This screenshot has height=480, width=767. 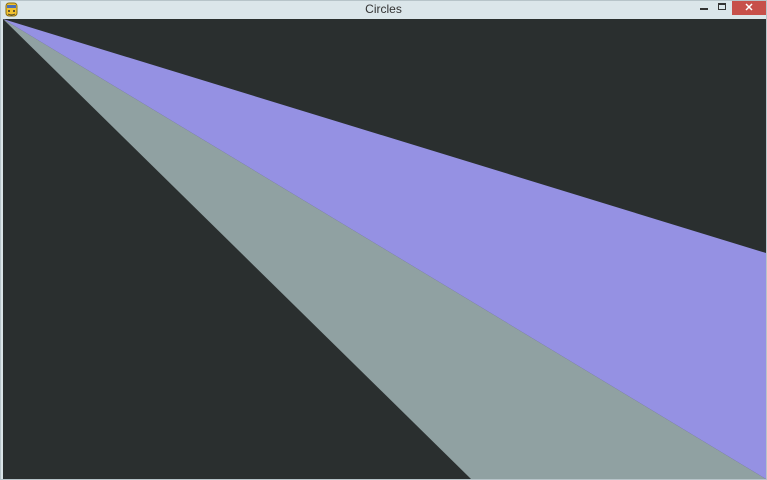 I want to click on close-icon, so click(x=749, y=8).